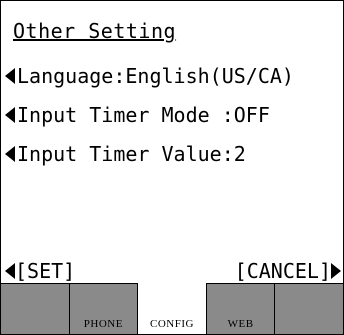 The height and width of the screenshot is (335, 344). Describe the element at coordinates (143, 115) in the screenshot. I see `setting-input-timer-mode-label: Input Timer Mode :OFF` at that location.